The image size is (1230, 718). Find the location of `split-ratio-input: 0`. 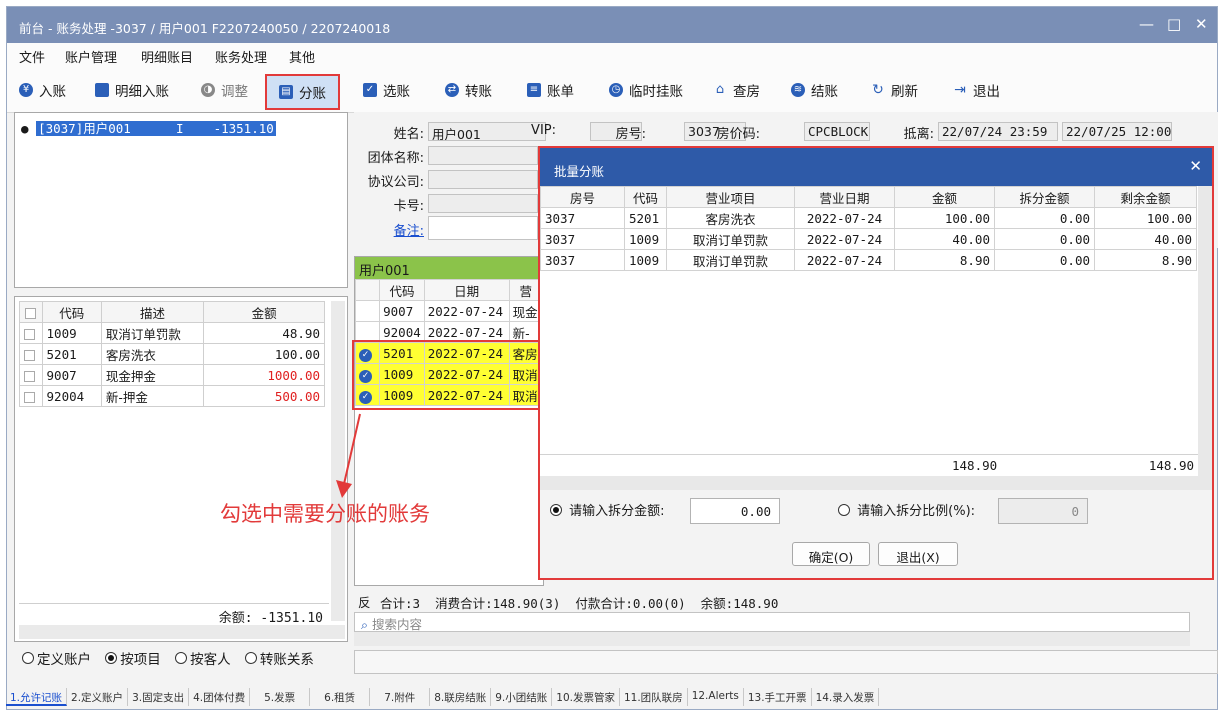

split-ratio-input: 0 is located at coordinates (1043, 511).